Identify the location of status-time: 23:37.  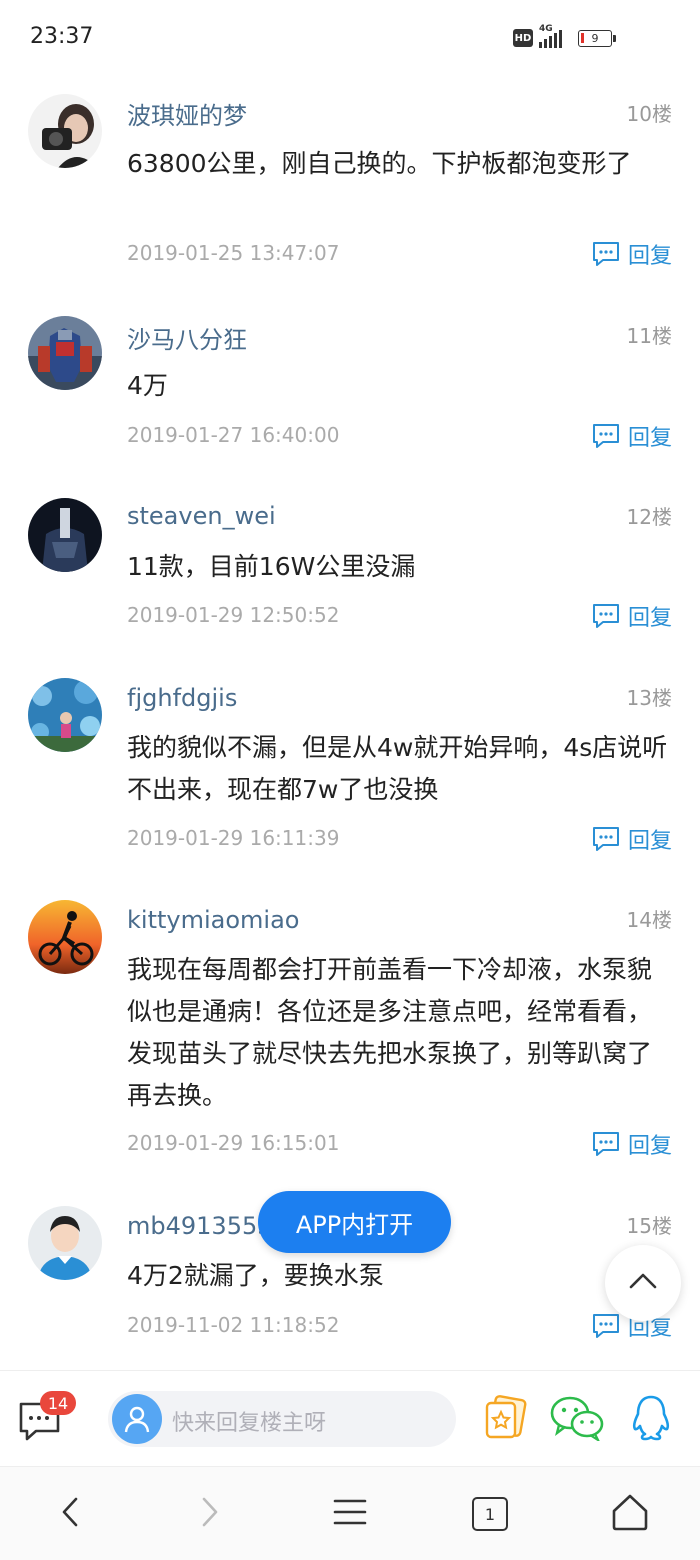
(62, 36).